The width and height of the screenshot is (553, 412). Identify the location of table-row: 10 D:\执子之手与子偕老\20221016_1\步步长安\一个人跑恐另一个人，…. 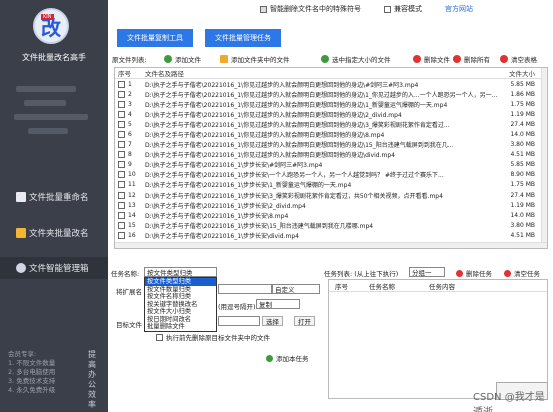
(331, 175).